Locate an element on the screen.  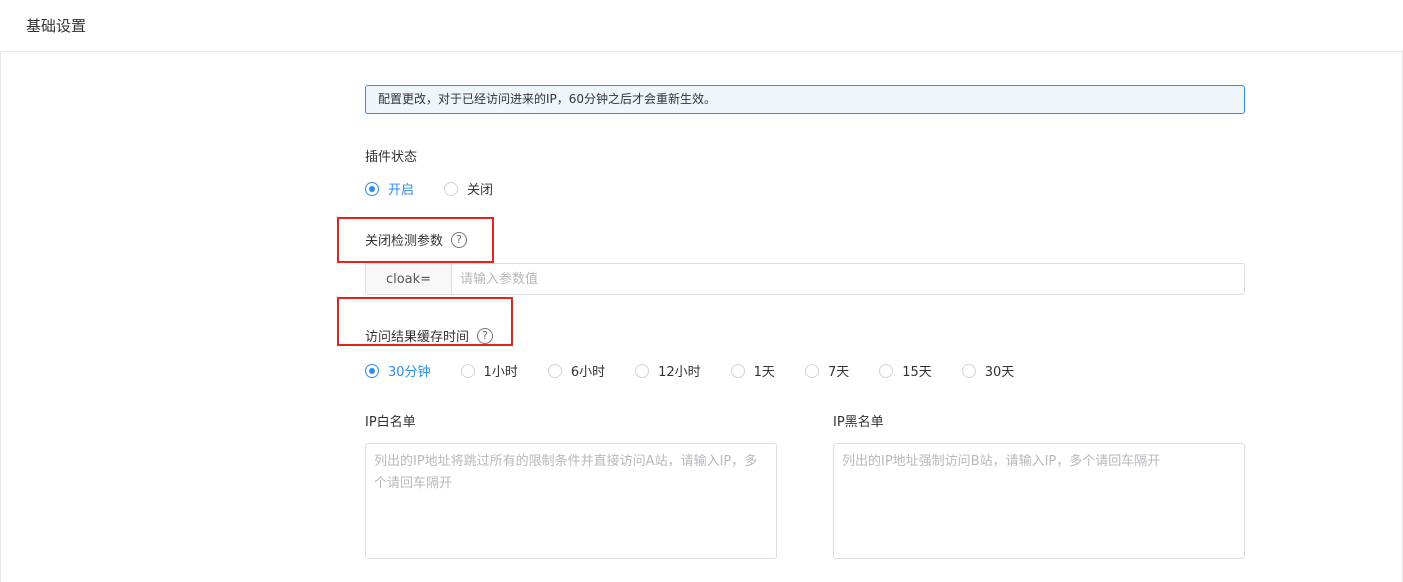
plugin-status-label-text: 插件状态 is located at coordinates (391, 157).